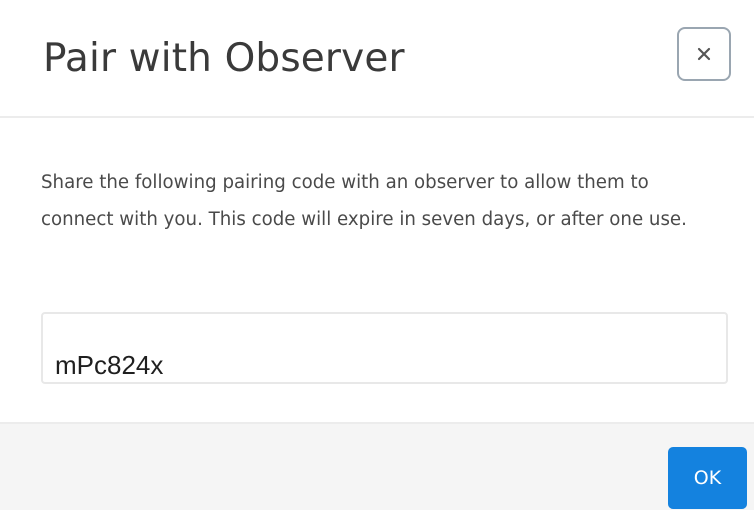 The height and width of the screenshot is (510, 754). I want to click on ok-button: OK, so click(707, 478).